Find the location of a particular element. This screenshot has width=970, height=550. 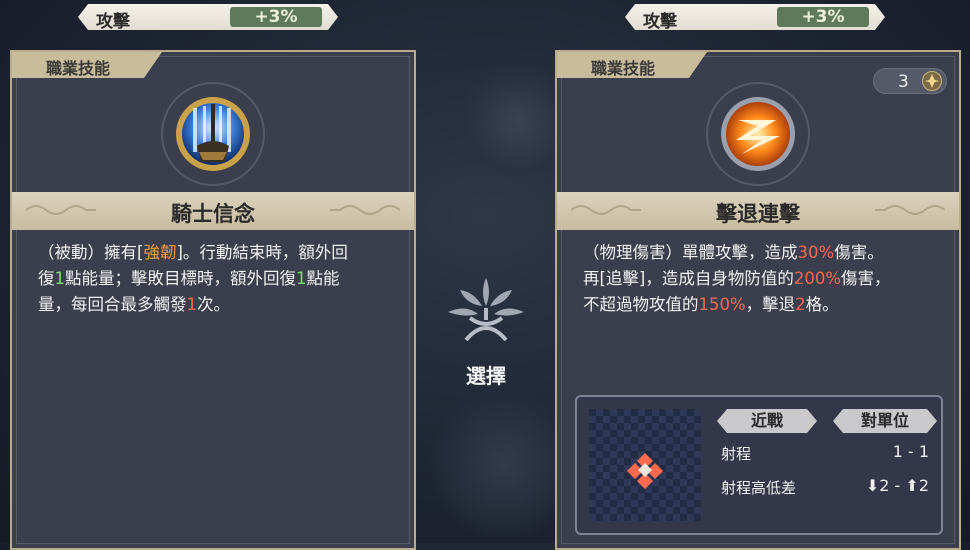

height-diff-value: ⬇2 - ⬆2 is located at coordinates (897, 485).